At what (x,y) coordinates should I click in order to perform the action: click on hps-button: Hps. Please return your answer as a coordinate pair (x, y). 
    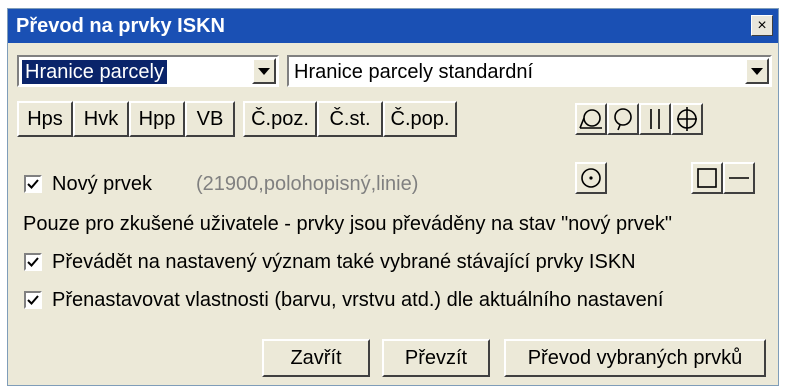
    Looking at the image, I should click on (45, 119).